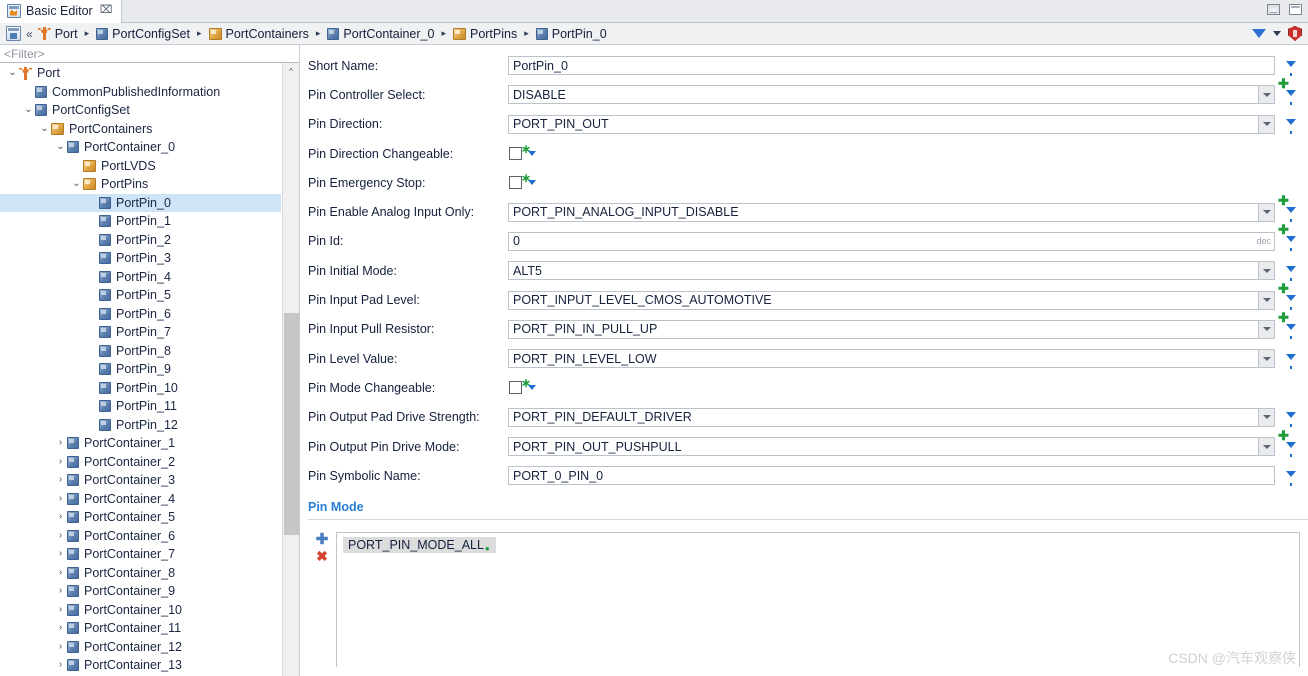  Describe the element at coordinates (883, 359) in the screenshot. I see `input-pin-level-value: PORT_PIN_LEVEL_LOW` at that location.